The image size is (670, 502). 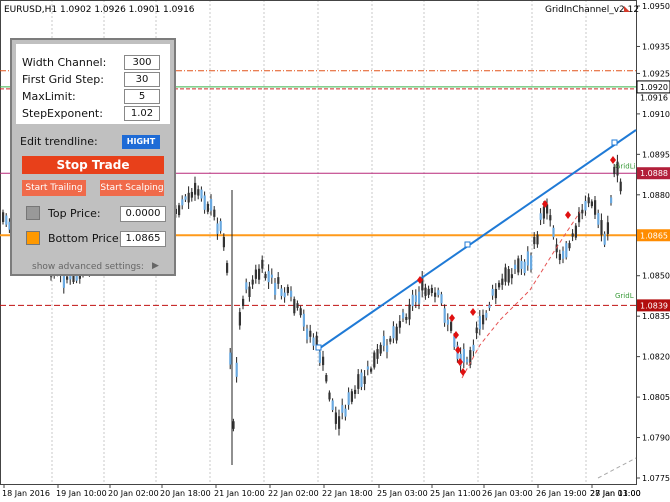 What do you see at coordinates (155, 266) in the screenshot?
I see `expand-arrow-icon: ▶` at bounding box center [155, 266].